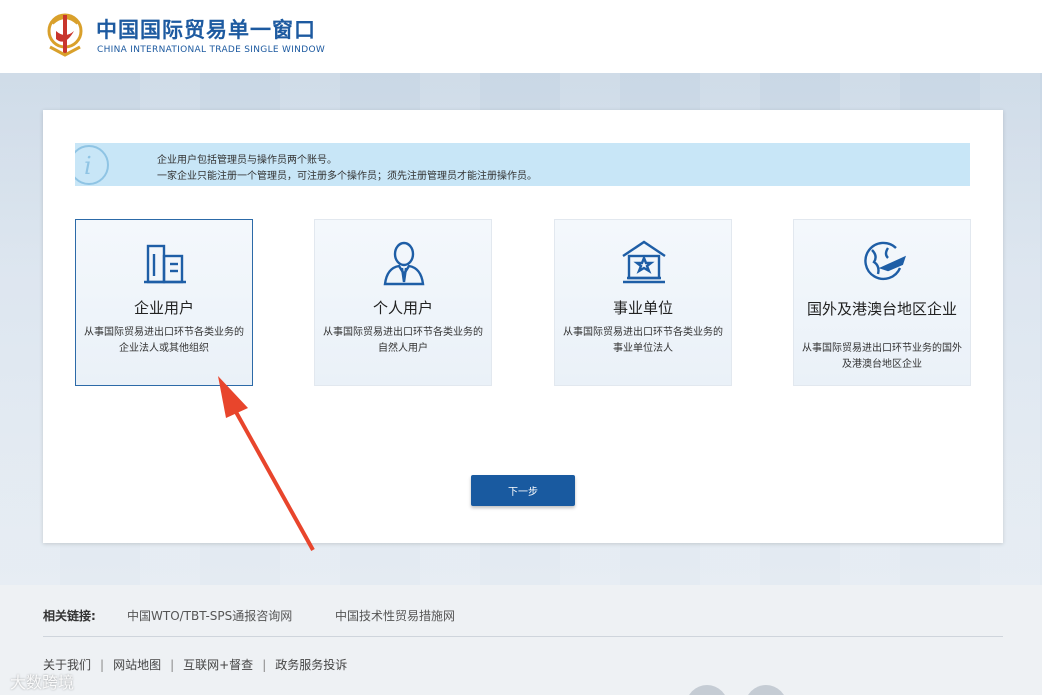  Describe the element at coordinates (42, 682) in the screenshot. I see `watermark-text: 大数跨境` at that location.